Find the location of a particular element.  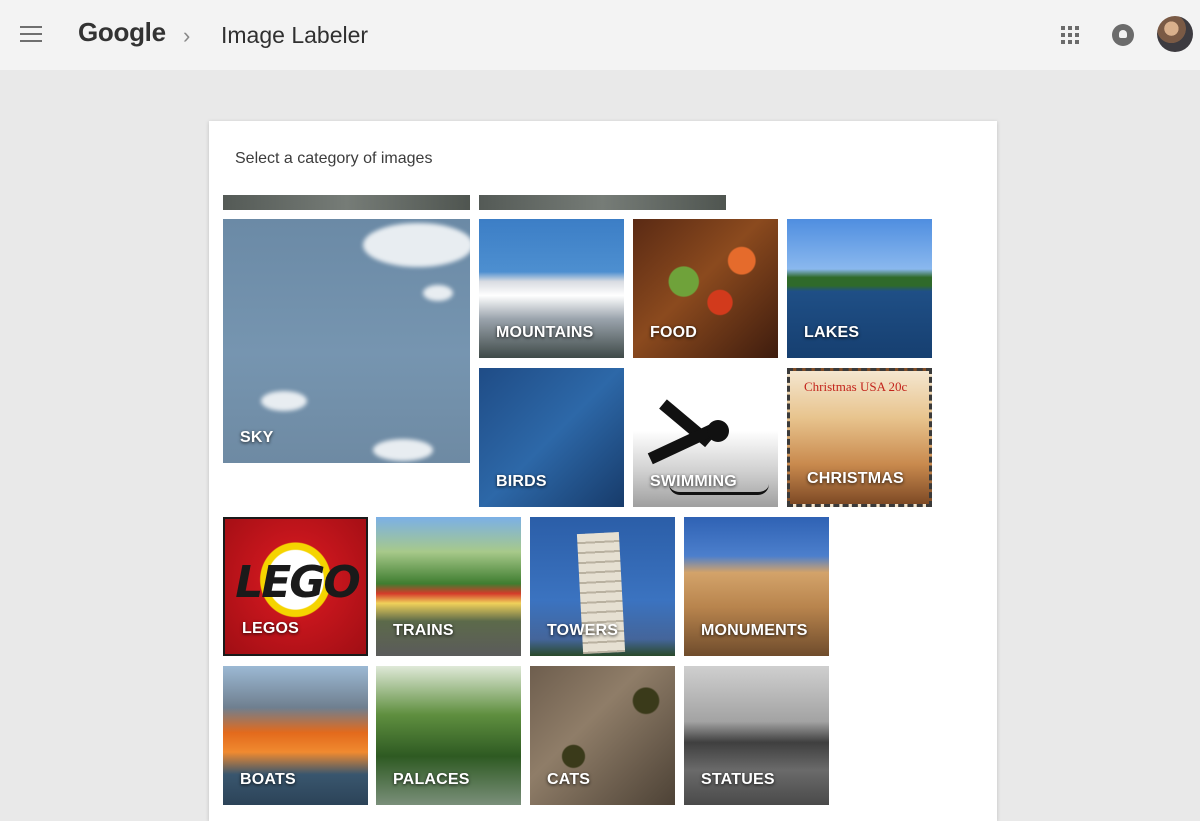

category-label: LAKES is located at coordinates (832, 332).